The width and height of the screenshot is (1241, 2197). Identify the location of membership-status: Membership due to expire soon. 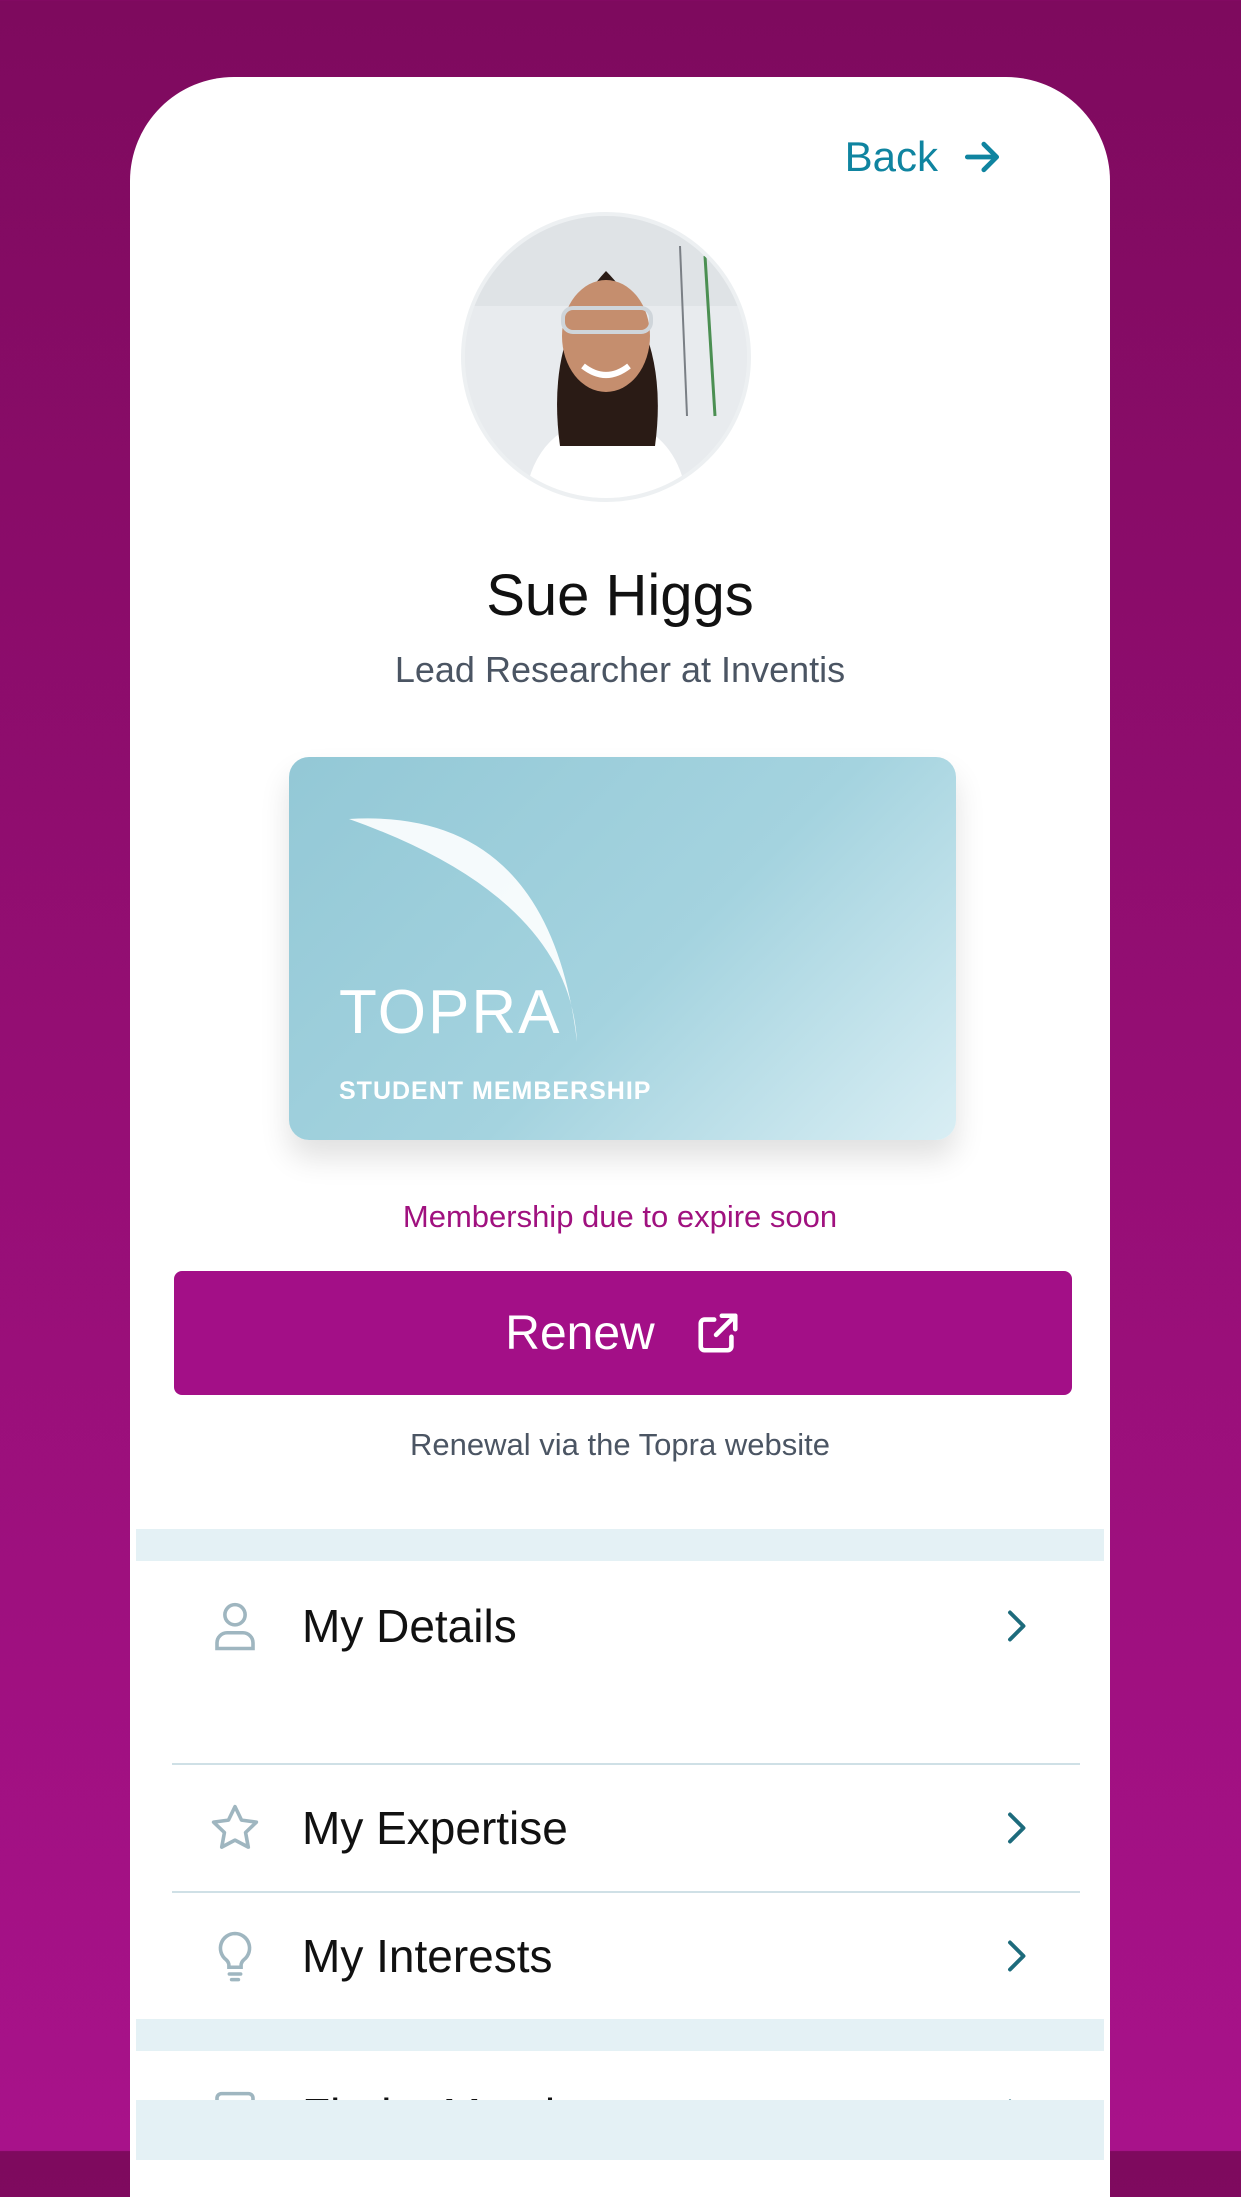
(620, 1216).